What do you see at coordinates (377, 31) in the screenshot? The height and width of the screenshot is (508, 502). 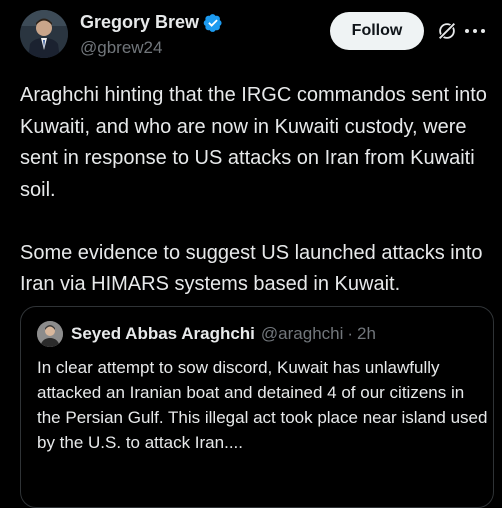 I see `follow-button: Follow` at bounding box center [377, 31].